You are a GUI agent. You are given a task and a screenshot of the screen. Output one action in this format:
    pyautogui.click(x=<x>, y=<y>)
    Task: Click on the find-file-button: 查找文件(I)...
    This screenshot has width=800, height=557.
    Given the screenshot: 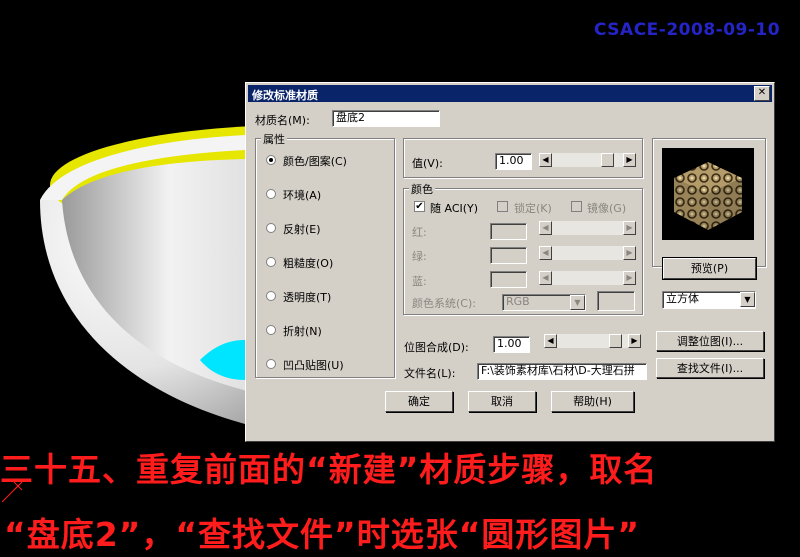 What is the action you would take?
    pyautogui.click(x=710, y=368)
    